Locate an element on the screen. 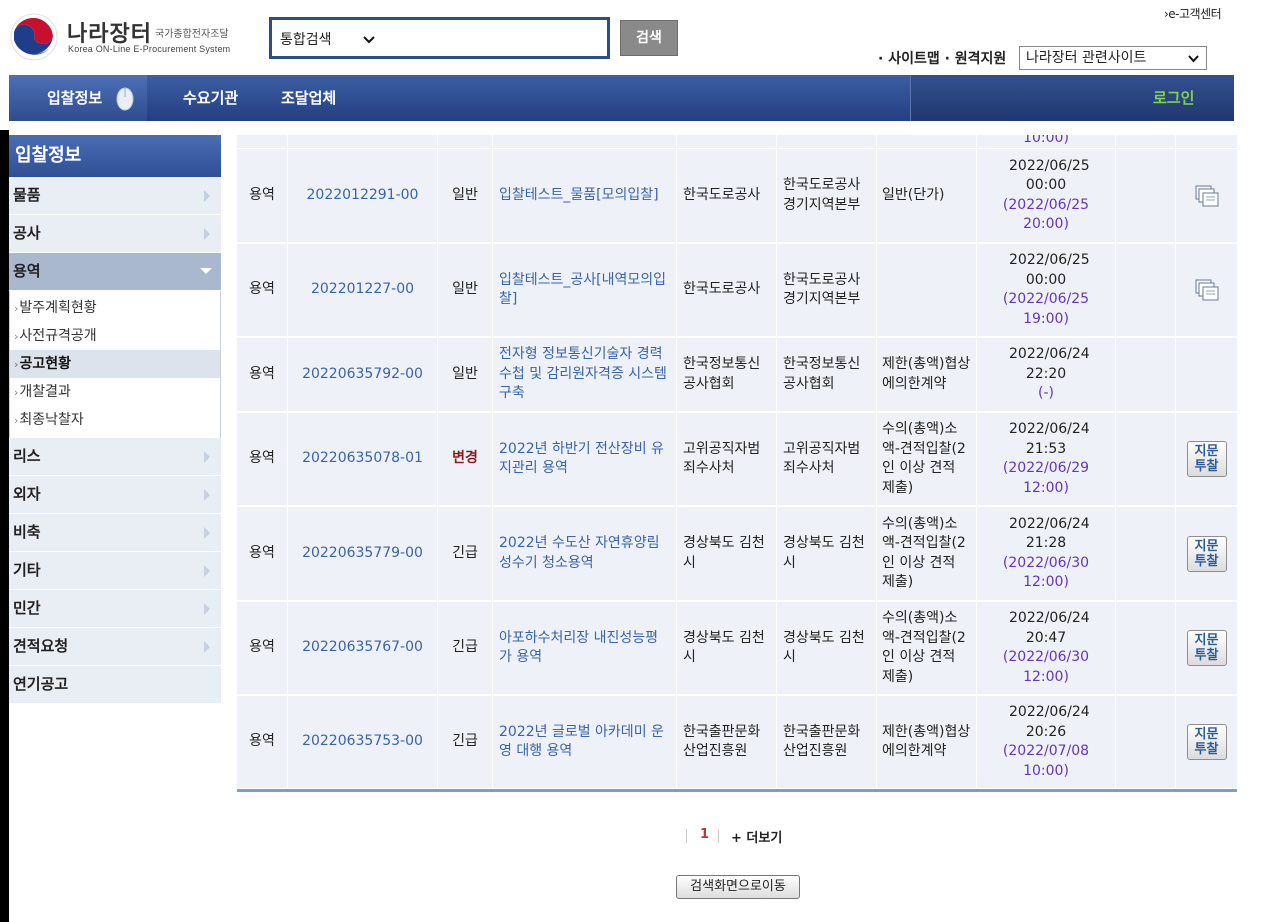 This screenshot has height=922, width=1282. taegeuk-logo-icon is located at coordinates (34, 37).